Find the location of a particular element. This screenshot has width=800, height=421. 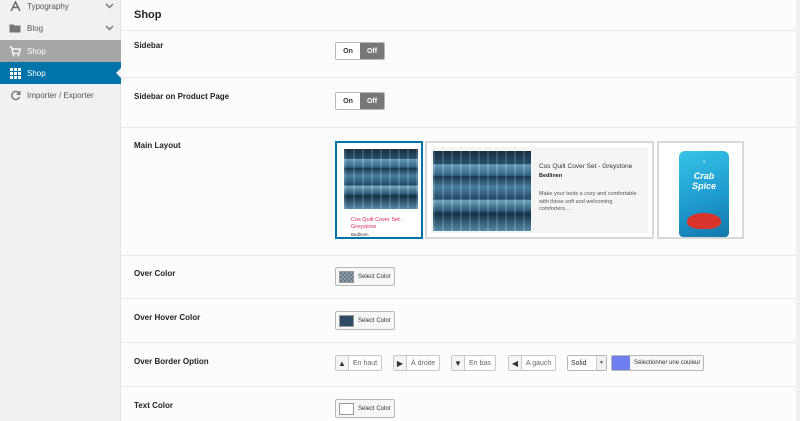

bag-brand-mark: ✦ is located at coordinates (704, 161).